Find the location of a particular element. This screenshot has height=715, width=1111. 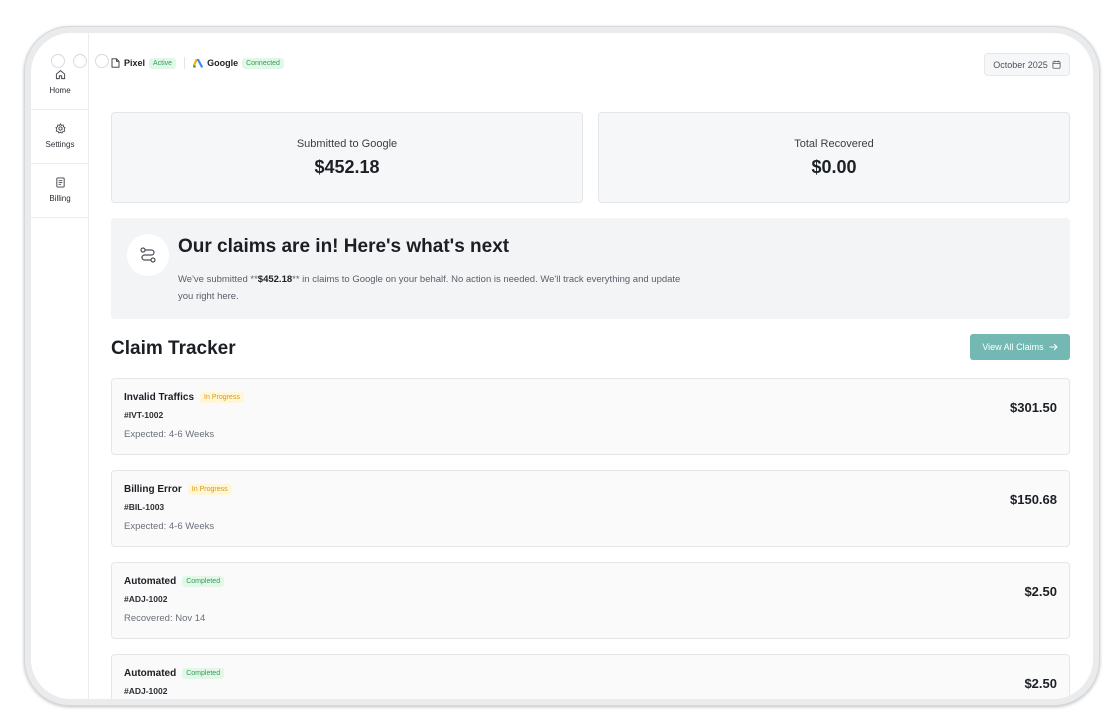

gear-icon is located at coordinates (60, 128).